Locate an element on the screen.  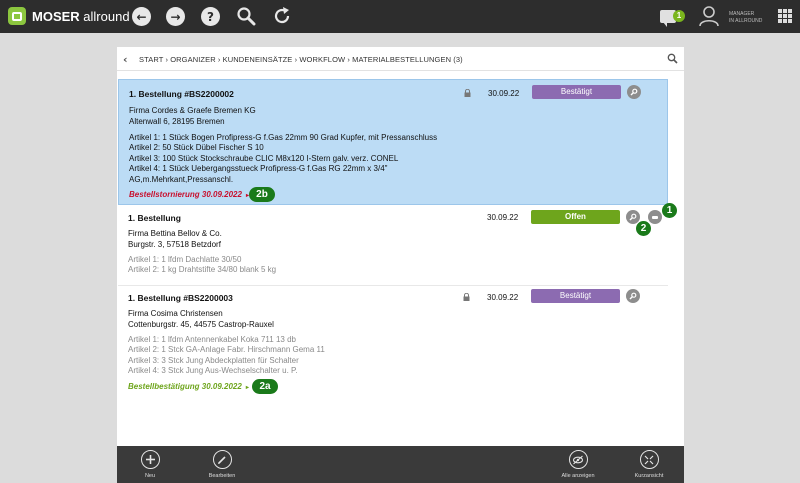
pencil-icon is located at coordinates (222, 459).